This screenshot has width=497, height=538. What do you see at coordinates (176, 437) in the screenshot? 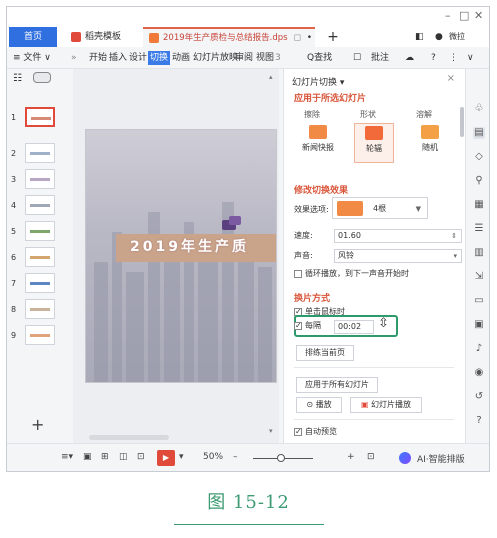
I see `horizontal-scrollbar` at bounding box center [176, 437].